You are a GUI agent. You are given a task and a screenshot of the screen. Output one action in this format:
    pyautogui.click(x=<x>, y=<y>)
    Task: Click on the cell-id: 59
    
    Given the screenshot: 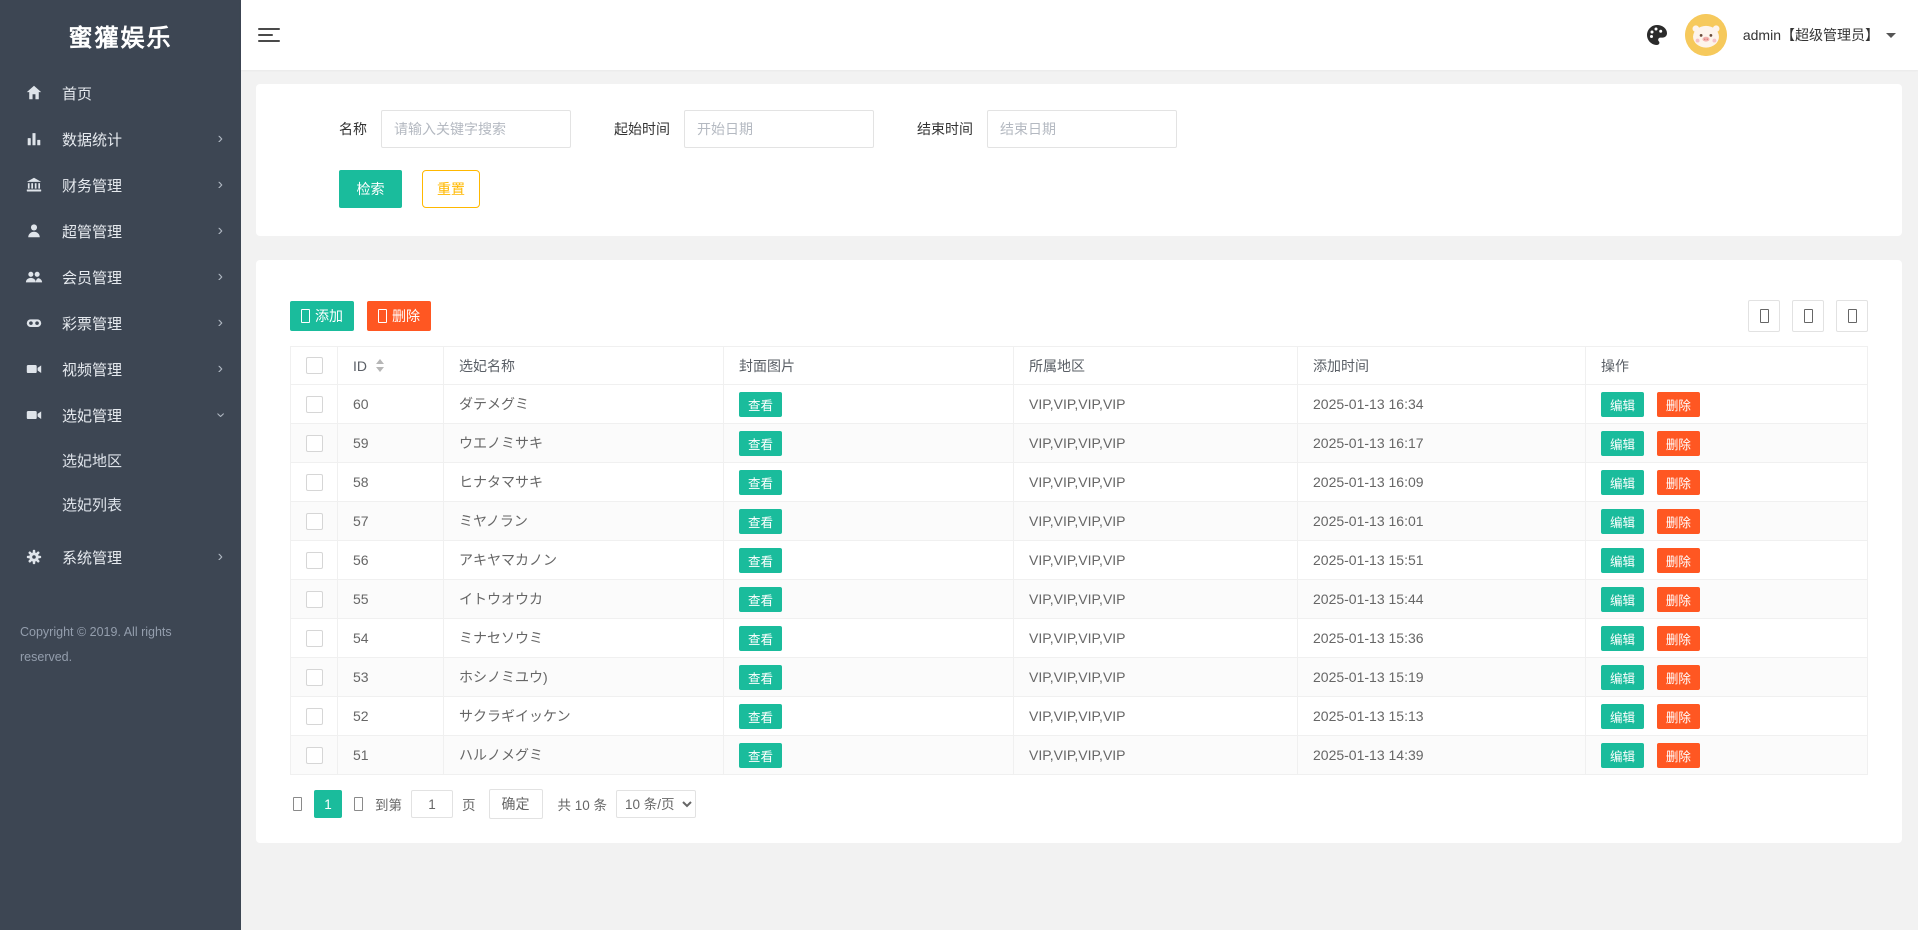 What is the action you would take?
    pyautogui.click(x=390, y=443)
    